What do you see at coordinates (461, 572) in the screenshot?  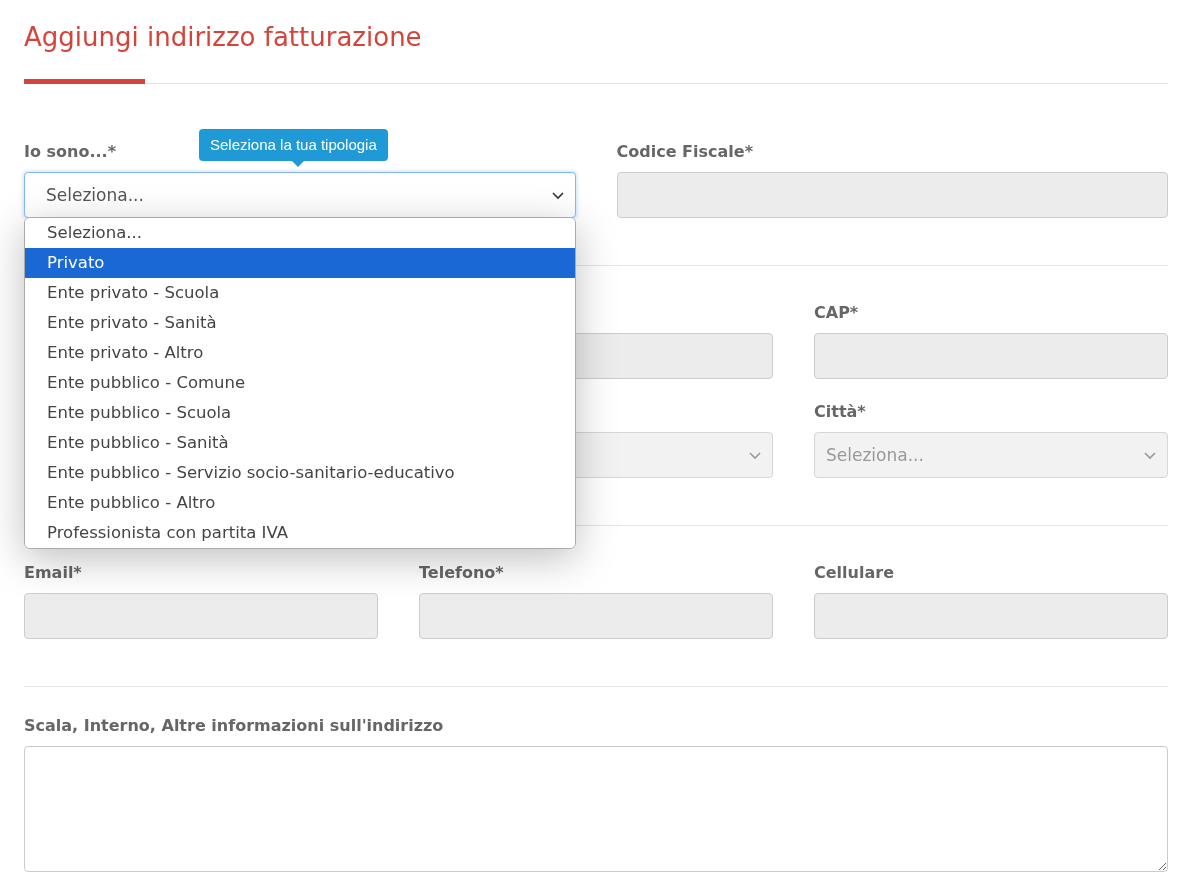 I see `field-label: Telefono*` at bounding box center [461, 572].